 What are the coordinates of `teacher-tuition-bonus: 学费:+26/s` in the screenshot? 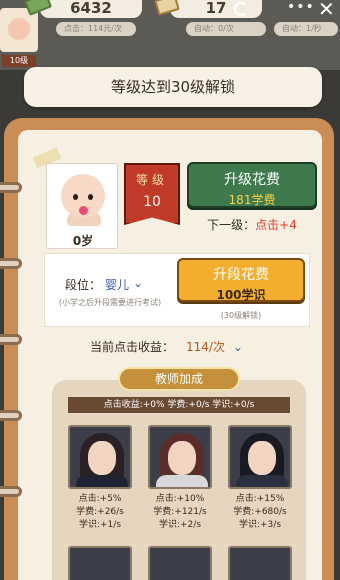 It's located at (100, 512).